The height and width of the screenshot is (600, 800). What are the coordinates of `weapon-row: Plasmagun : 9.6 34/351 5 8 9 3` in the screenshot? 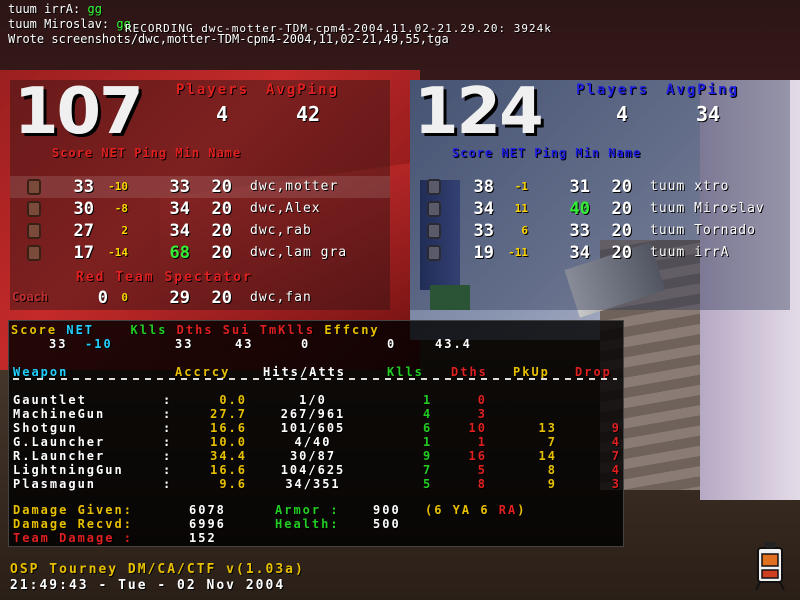 It's located at (317, 484).